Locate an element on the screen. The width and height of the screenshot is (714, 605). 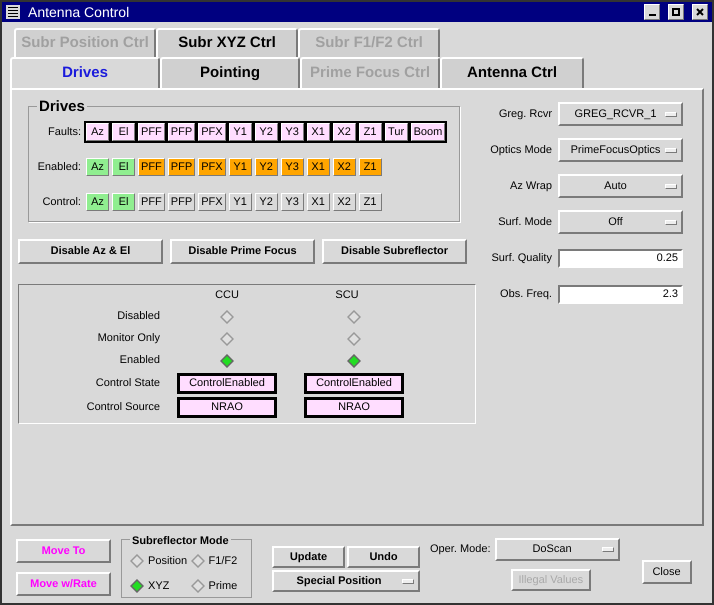
tab: Subr XYZ Ctrl is located at coordinates (227, 42).